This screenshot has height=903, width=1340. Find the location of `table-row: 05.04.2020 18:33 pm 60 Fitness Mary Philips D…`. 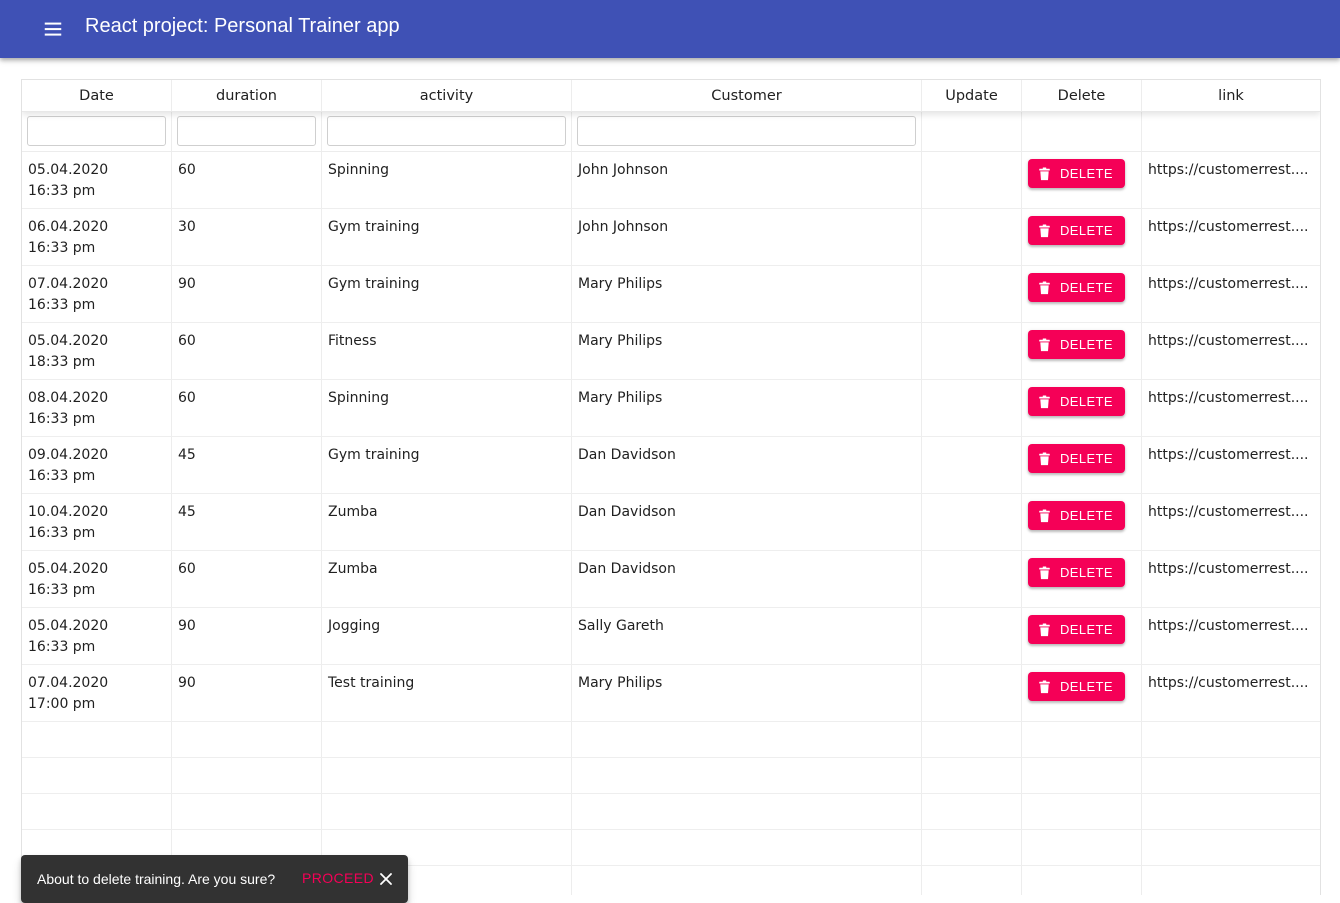

table-row: 05.04.2020 18:33 pm 60 Fitness Mary Philips D… is located at coordinates (671, 351).